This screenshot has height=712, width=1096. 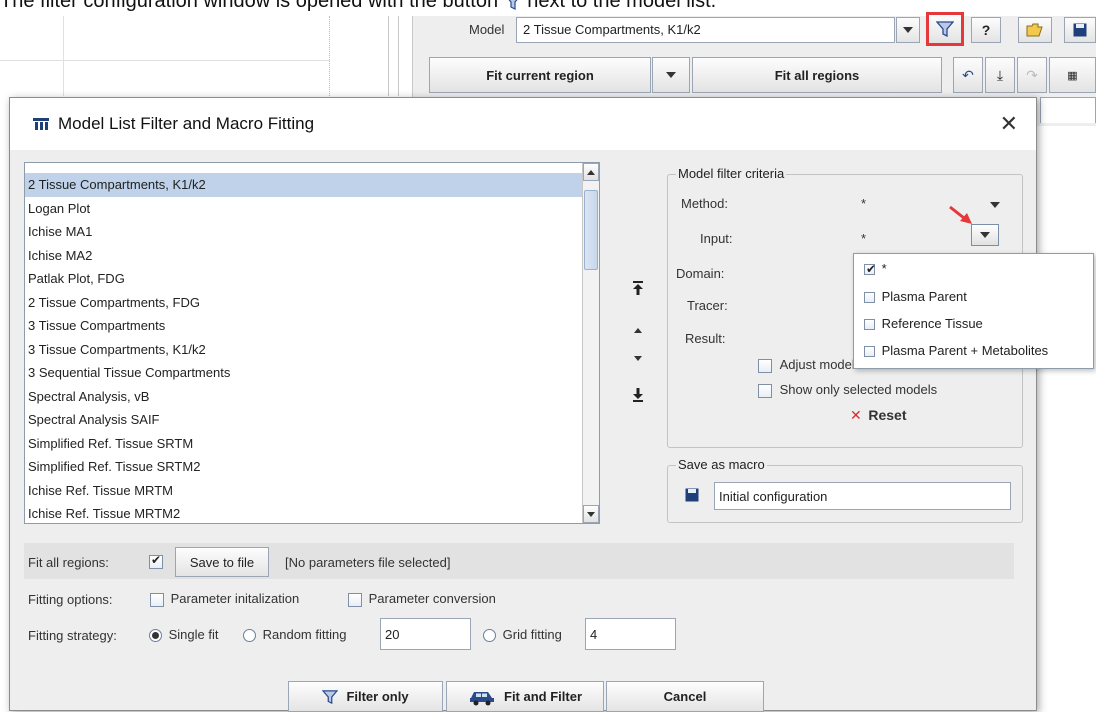 What do you see at coordinates (862, 496) in the screenshot?
I see `macro-name-input: Initial configuration` at bounding box center [862, 496].